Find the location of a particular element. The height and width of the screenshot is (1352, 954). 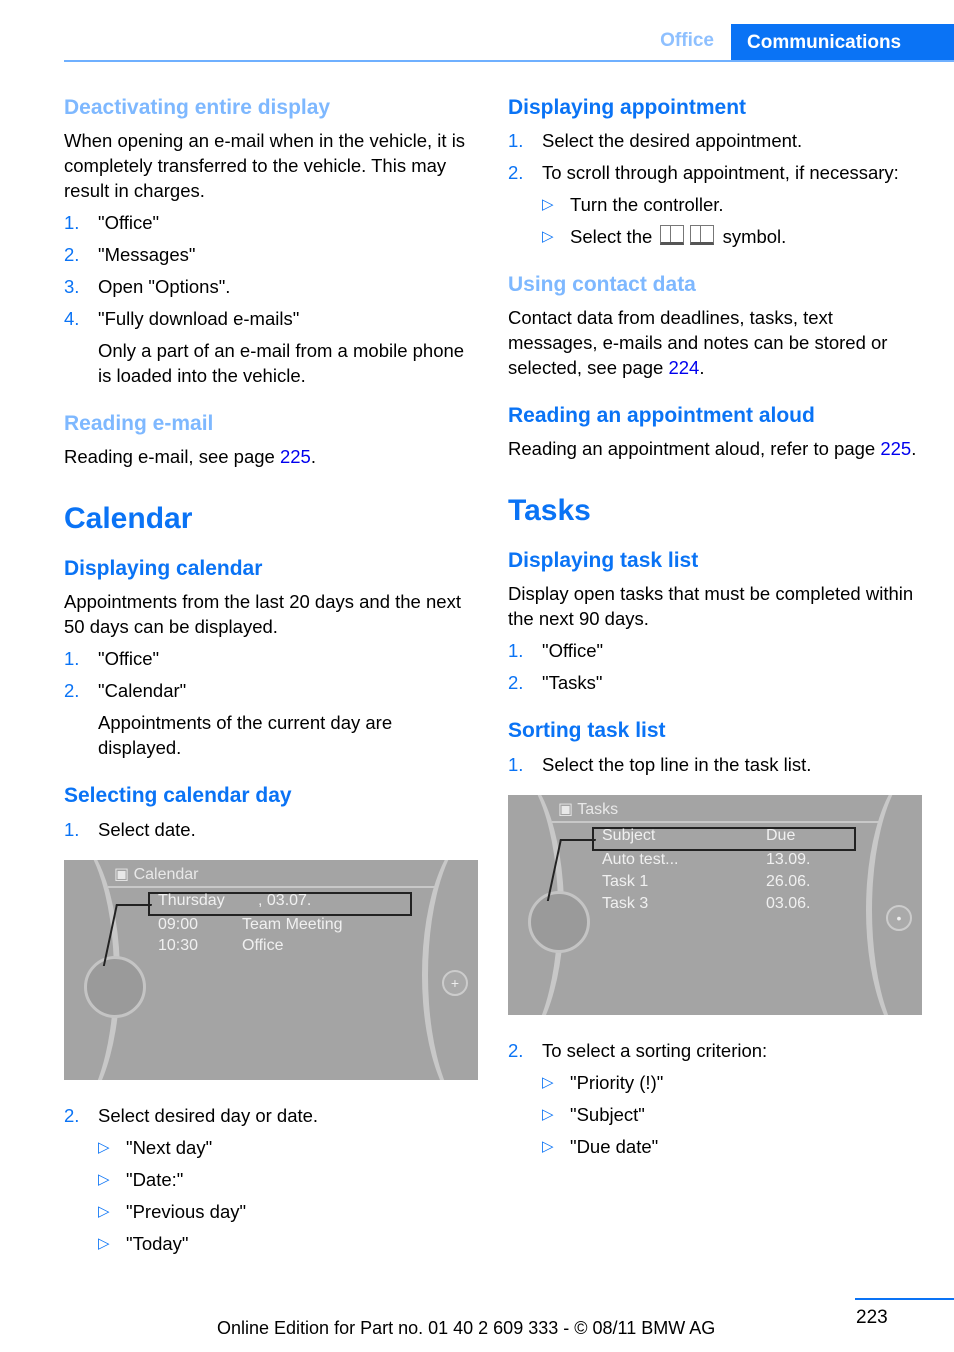

screen-title: ▣ Tasks is located at coordinates (588, 809).